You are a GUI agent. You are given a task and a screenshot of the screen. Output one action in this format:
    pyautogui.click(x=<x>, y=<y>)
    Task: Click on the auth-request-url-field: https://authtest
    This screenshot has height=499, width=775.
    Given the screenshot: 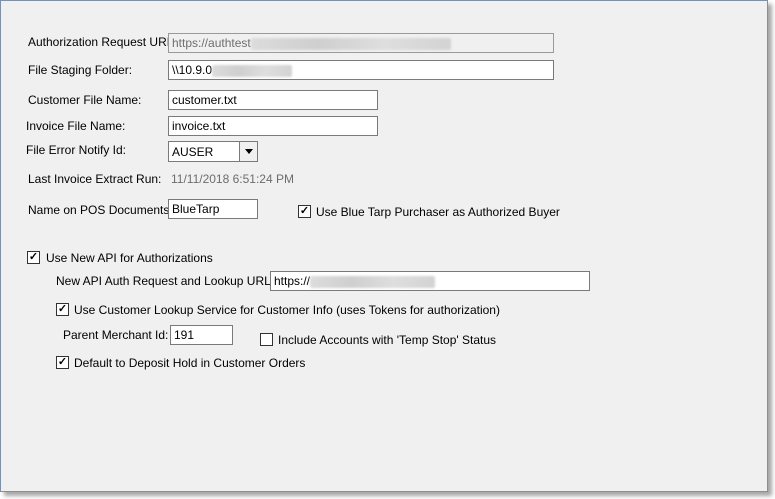 What is the action you would take?
    pyautogui.click(x=361, y=43)
    